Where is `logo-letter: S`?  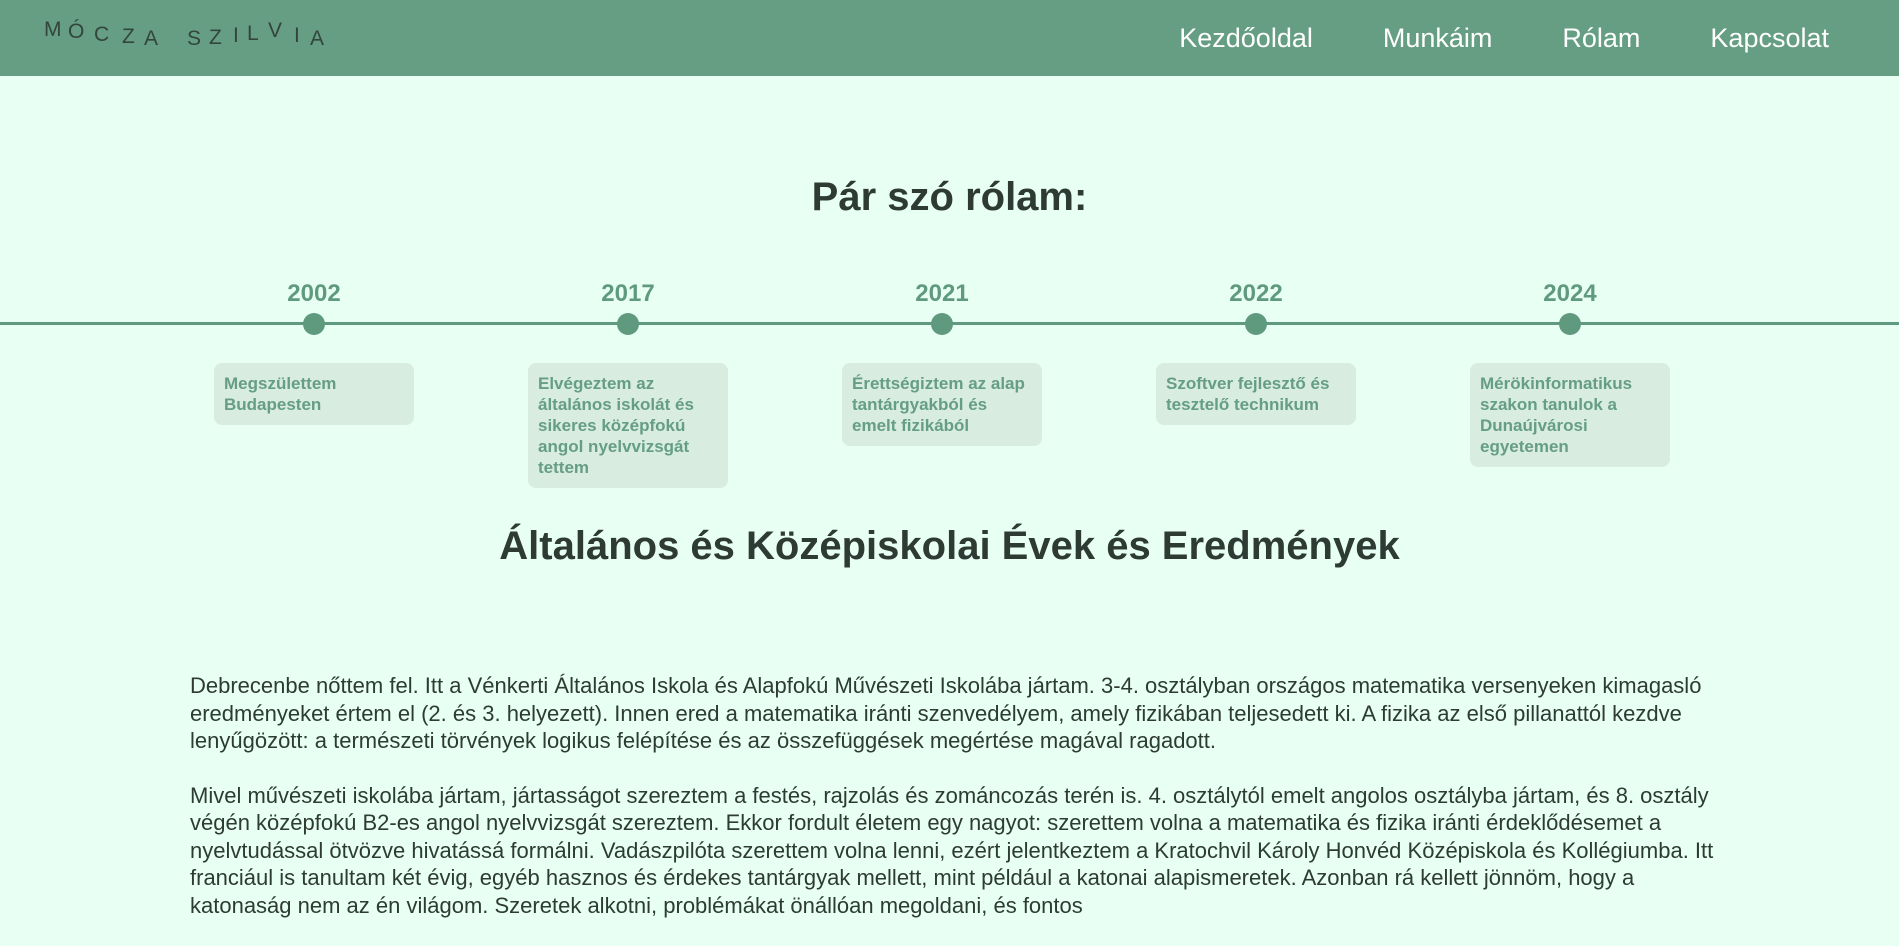 logo-letter: S is located at coordinates (194, 38).